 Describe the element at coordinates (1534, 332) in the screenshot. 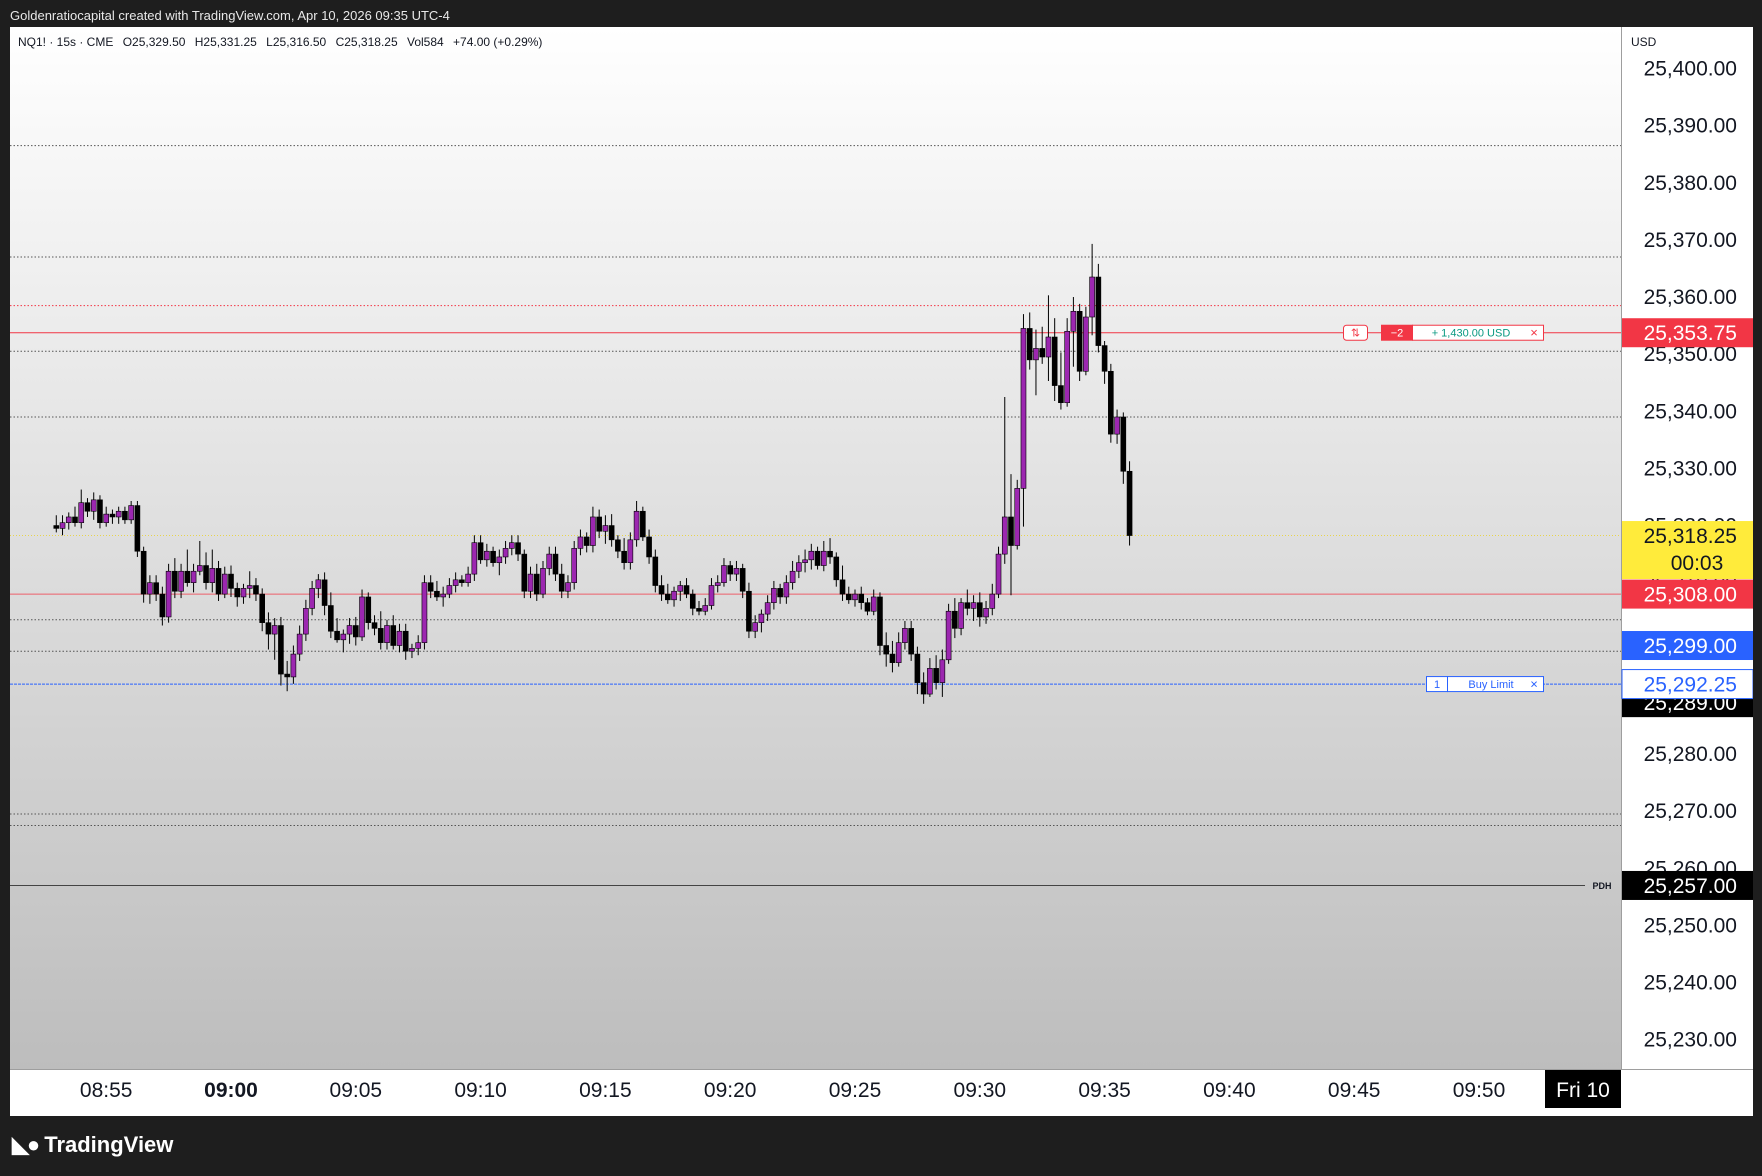

I see `close-position-icon: ×` at that location.